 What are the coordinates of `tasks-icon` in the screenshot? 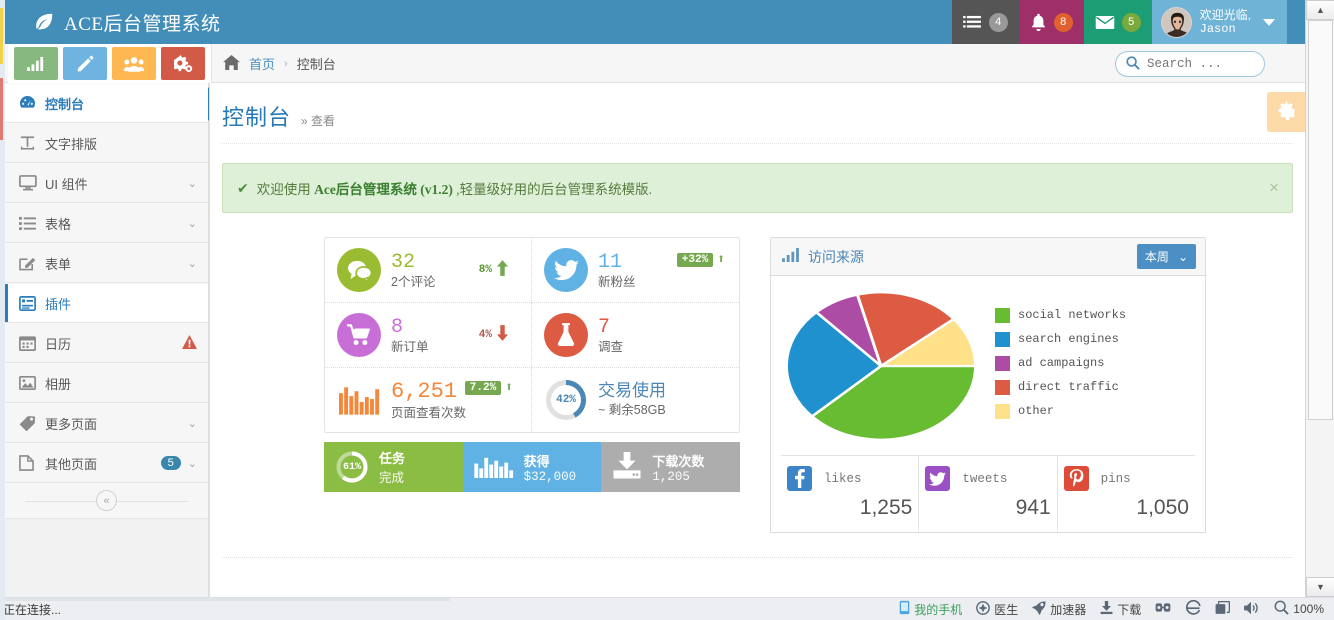 It's located at (972, 22).